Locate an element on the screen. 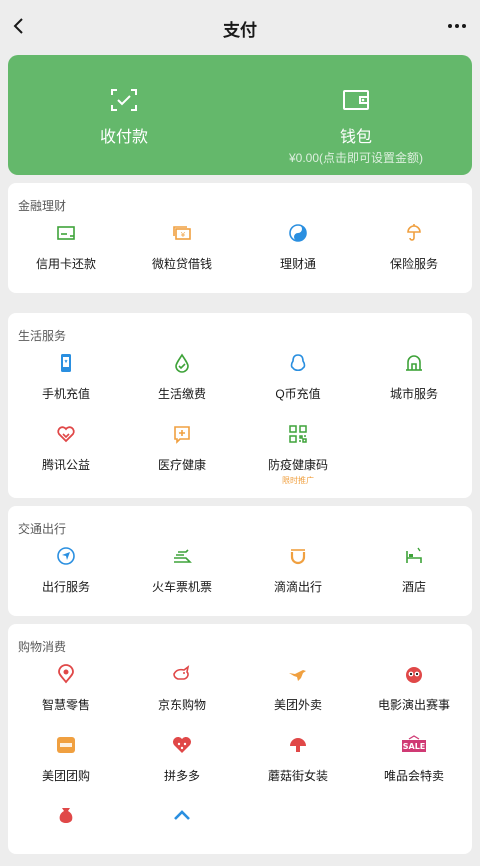 The height and width of the screenshot is (866, 480). wallet-button: 钱包 ¥0.00(点击即可设置金额) is located at coordinates (356, 115).